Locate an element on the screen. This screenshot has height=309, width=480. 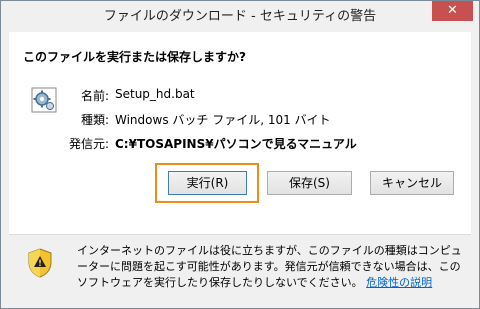
cancel-button: キャンセル is located at coordinates (412, 183).